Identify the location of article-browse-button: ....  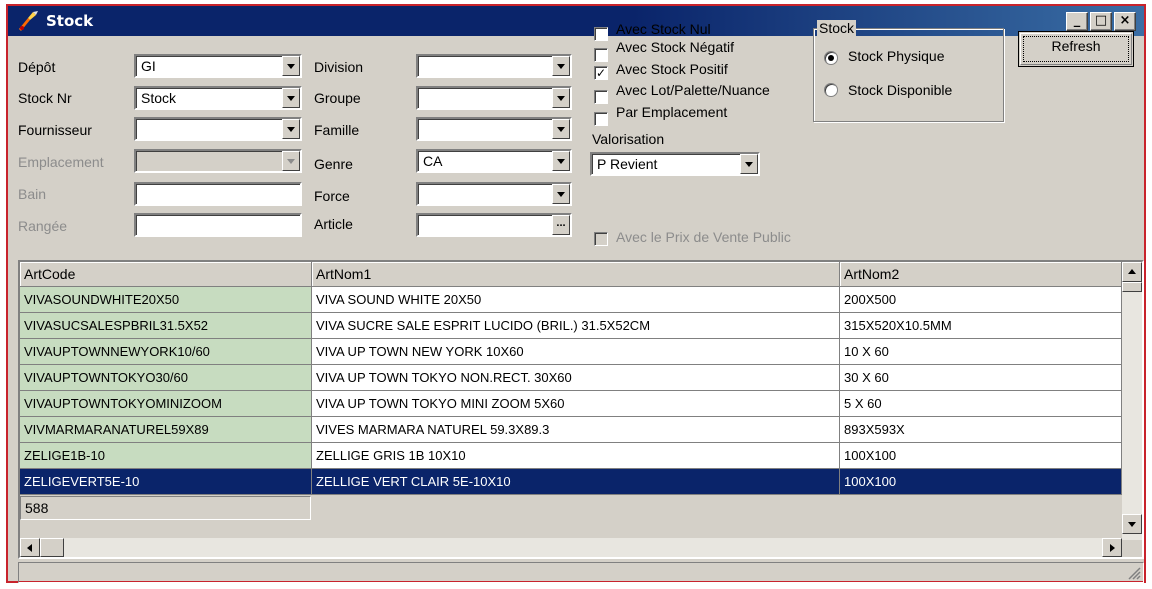
(561, 225).